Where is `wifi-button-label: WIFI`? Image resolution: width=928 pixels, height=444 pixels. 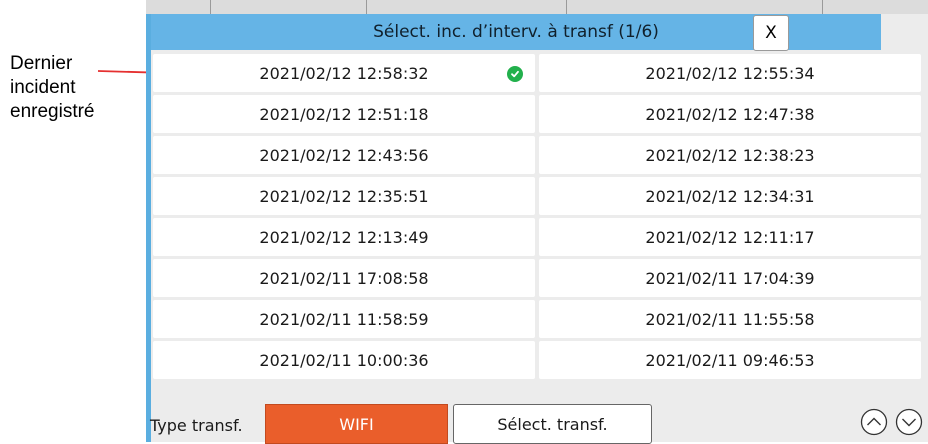 wifi-button-label: WIFI is located at coordinates (356, 424).